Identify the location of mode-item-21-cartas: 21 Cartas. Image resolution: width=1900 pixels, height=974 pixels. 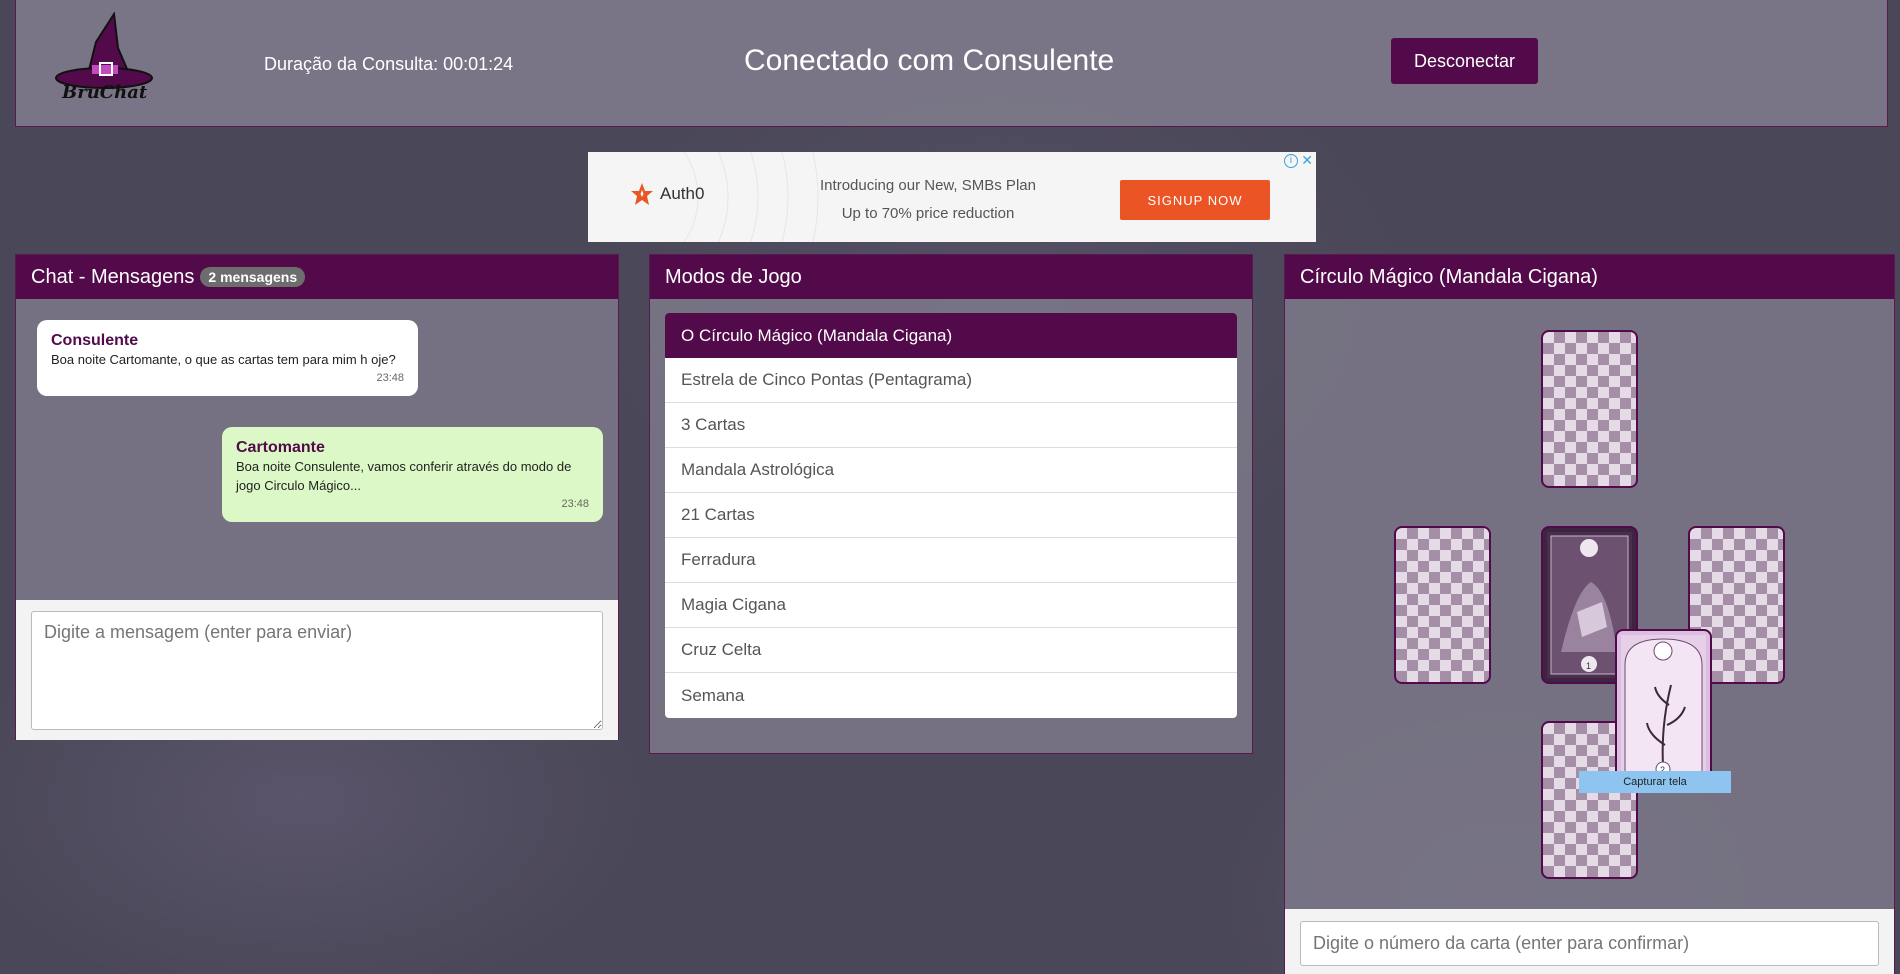
(951, 515).